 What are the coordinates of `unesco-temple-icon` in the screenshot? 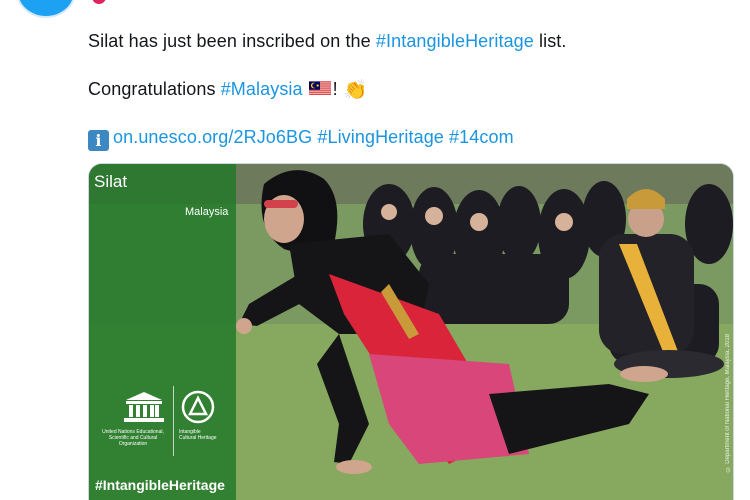 It's located at (144, 407).